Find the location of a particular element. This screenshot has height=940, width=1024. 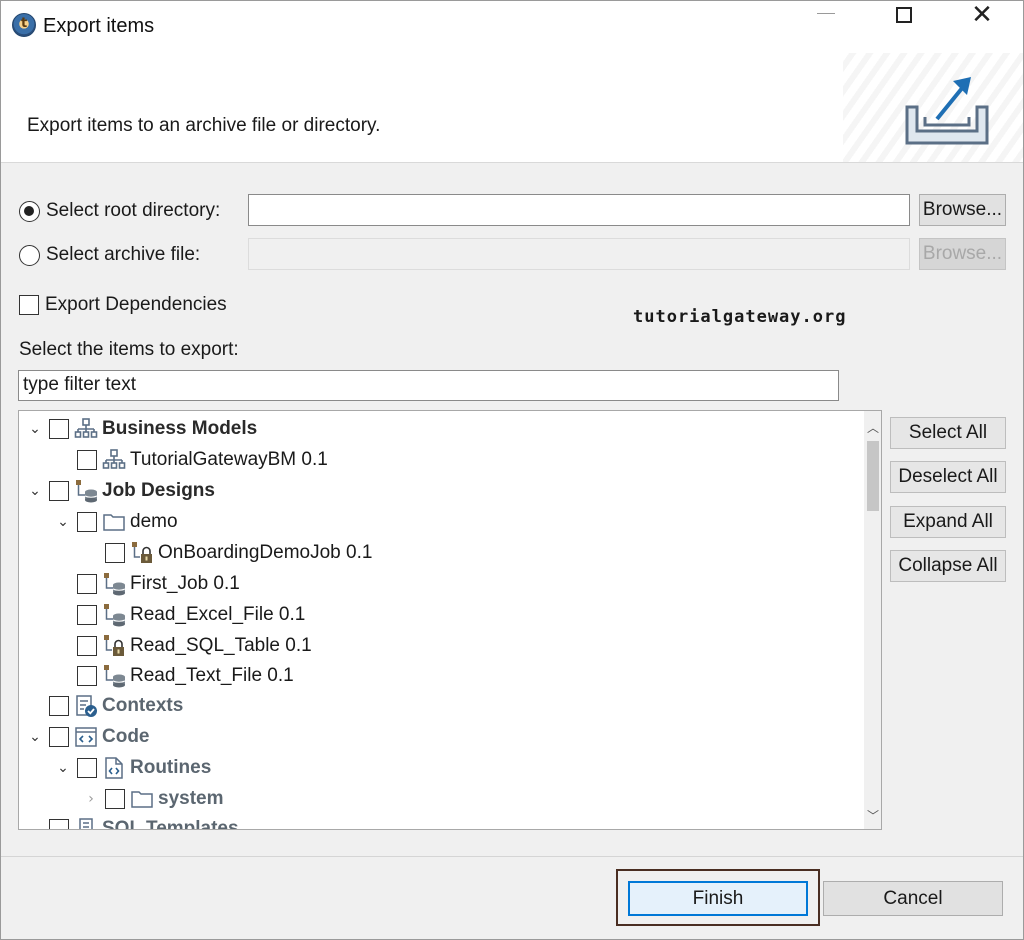

tree-item-job-designs: ⌄ Job Designs is located at coordinates (120, 491).